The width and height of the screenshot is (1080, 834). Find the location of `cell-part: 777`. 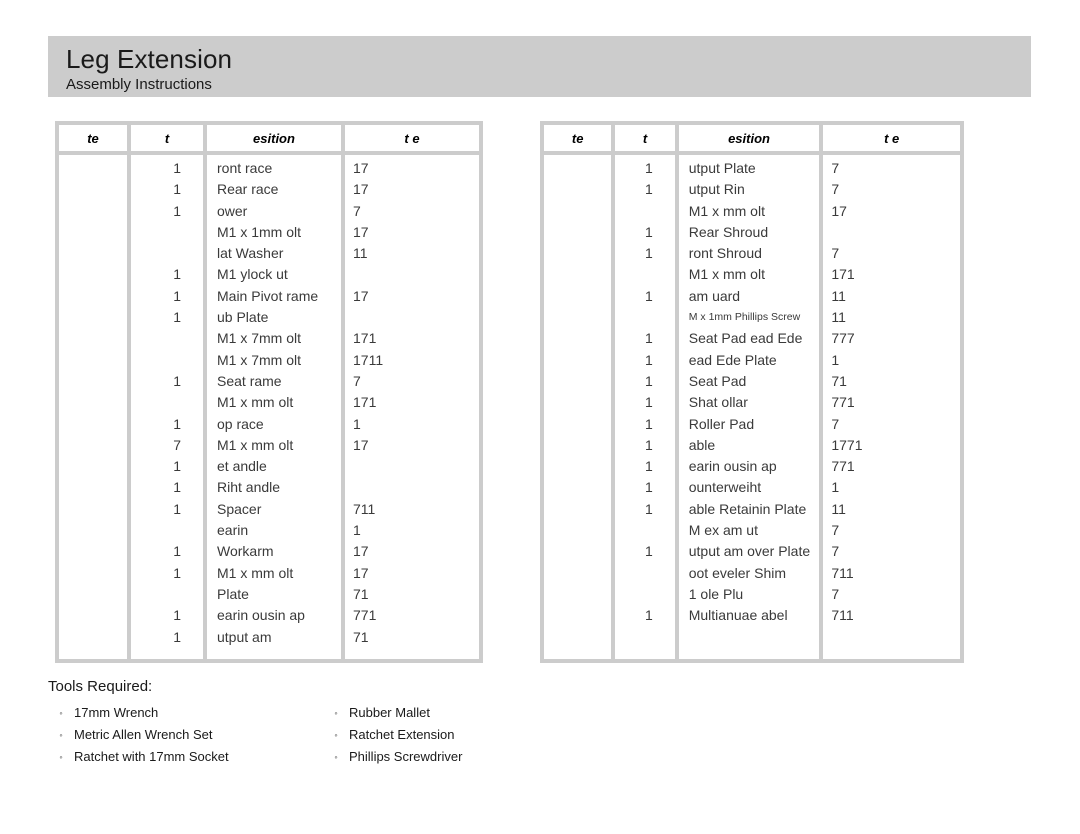

cell-part: 777 is located at coordinates (843, 338).